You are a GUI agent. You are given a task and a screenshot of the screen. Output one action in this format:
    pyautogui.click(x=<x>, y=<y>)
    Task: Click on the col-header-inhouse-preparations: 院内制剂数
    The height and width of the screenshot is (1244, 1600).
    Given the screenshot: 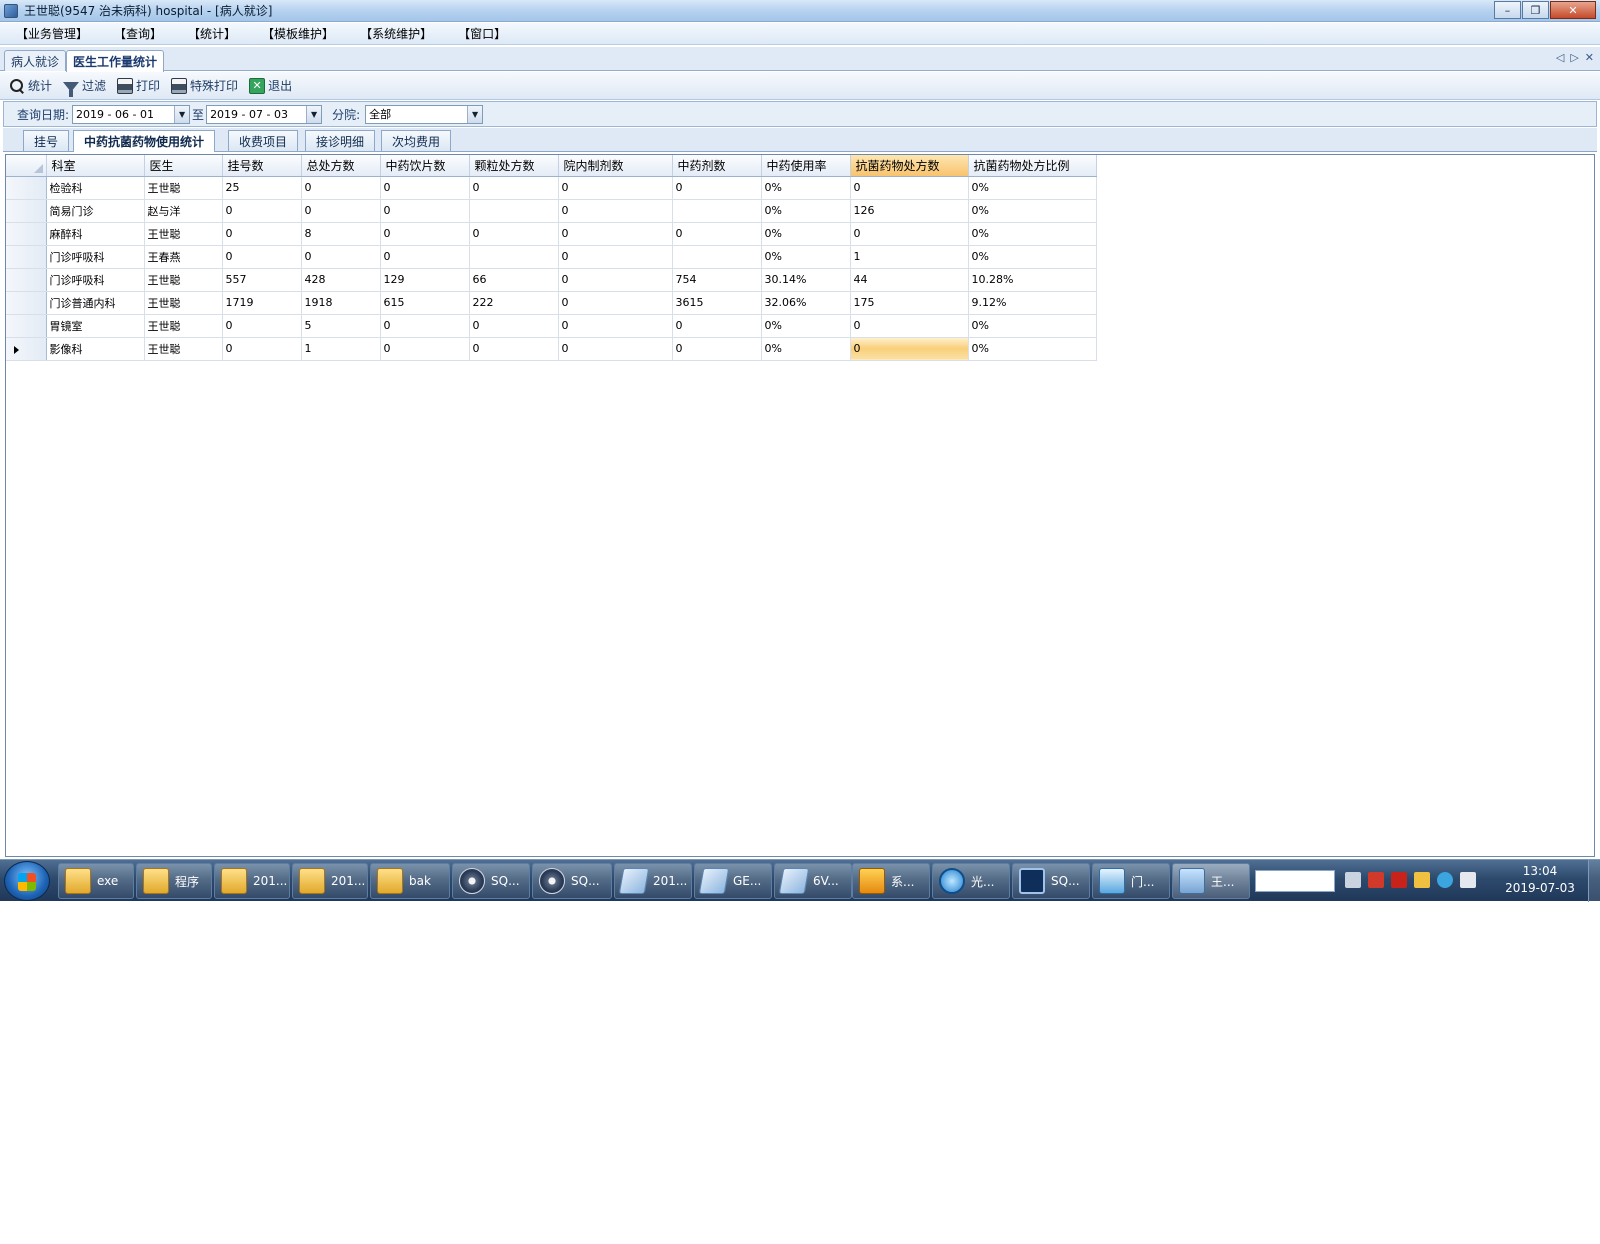 What is the action you would take?
    pyautogui.click(x=615, y=166)
    